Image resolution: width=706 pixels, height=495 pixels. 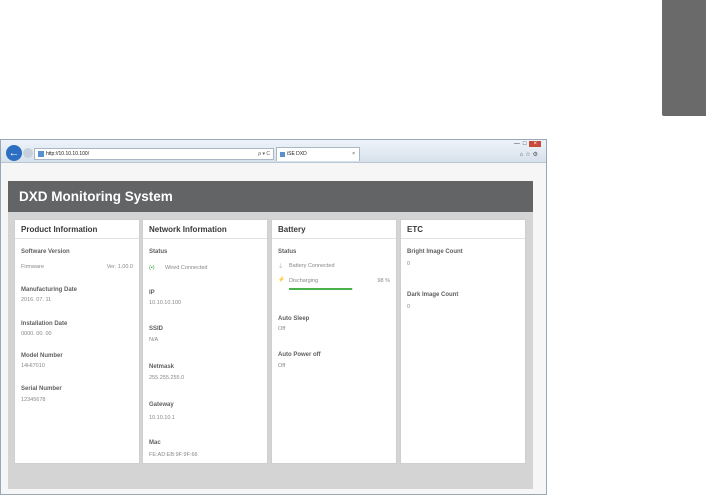 I want to click on browser-tab: iSE DXD ×, so click(x=318, y=154).